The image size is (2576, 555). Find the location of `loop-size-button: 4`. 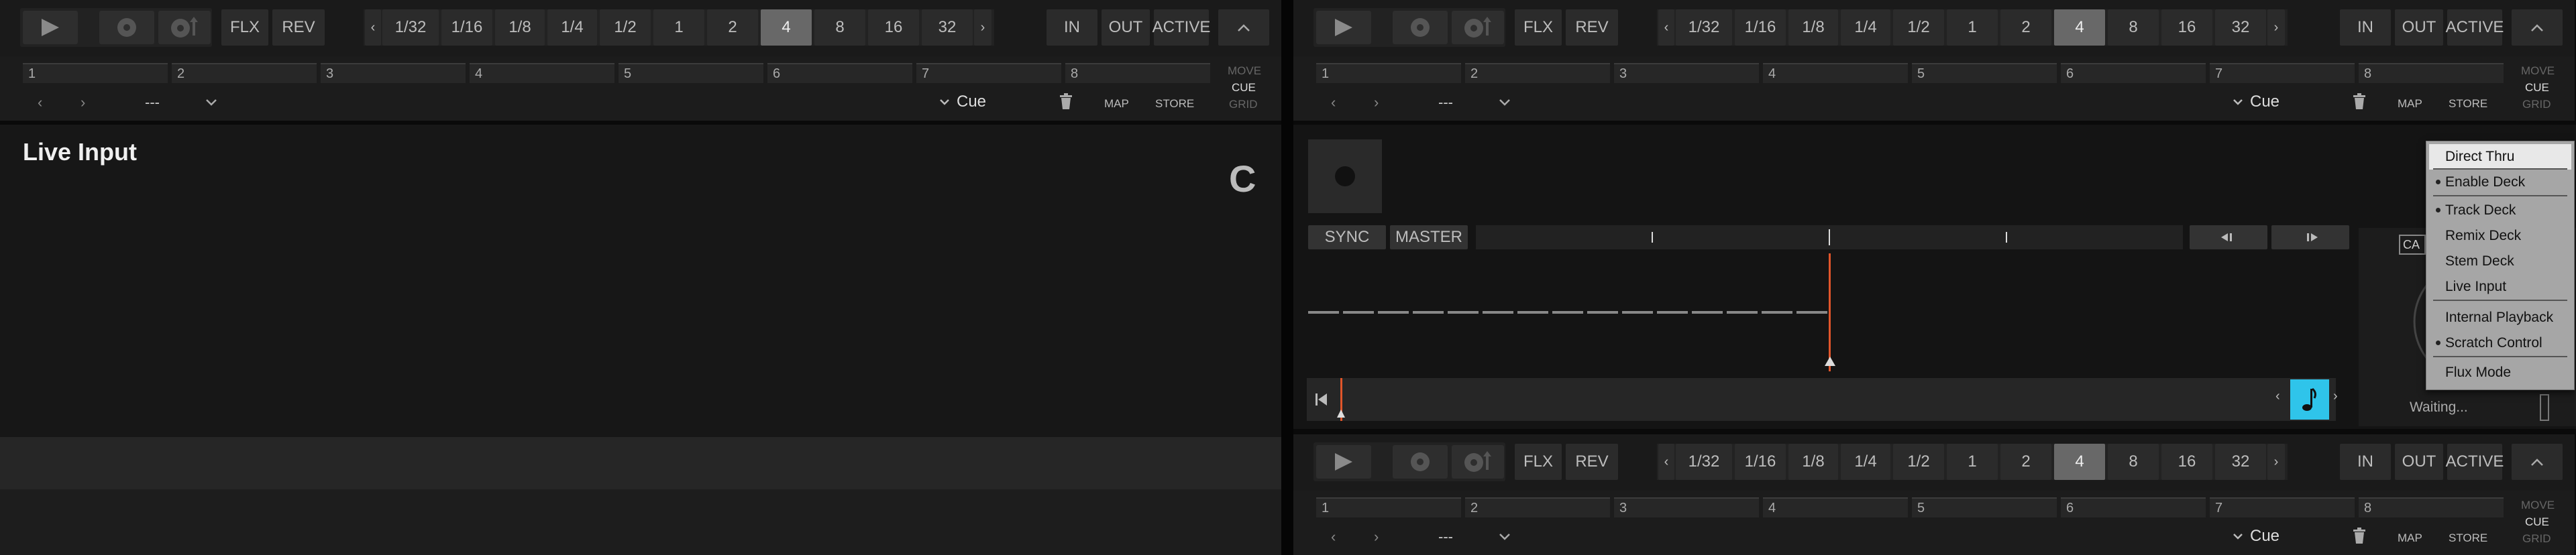

loop-size-button: 4 is located at coordinates (2079, 462).